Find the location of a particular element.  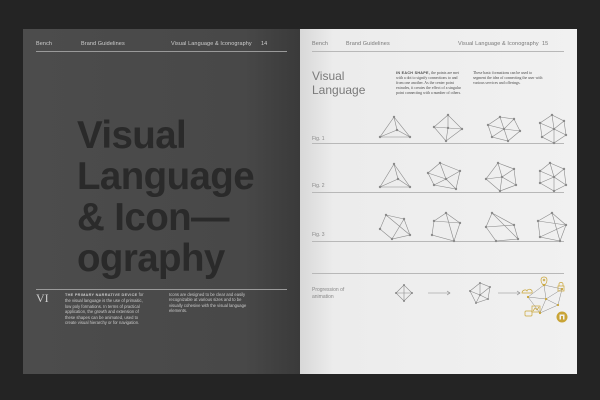

title-line: & Icon— is located at coordinates (153, 217).